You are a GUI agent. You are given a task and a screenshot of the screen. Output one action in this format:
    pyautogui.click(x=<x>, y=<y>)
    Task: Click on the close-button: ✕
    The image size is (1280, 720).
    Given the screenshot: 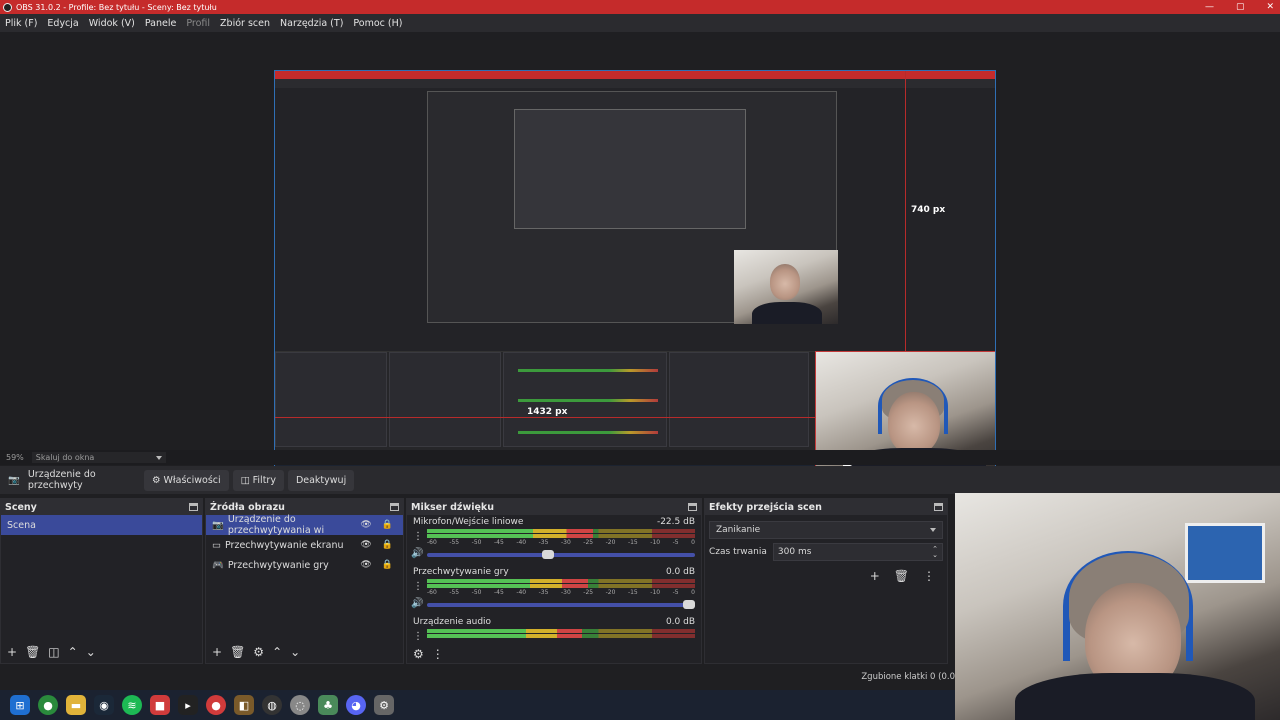 What is the action you would take?
    pyautogui.click(x=1270, y=7)
    